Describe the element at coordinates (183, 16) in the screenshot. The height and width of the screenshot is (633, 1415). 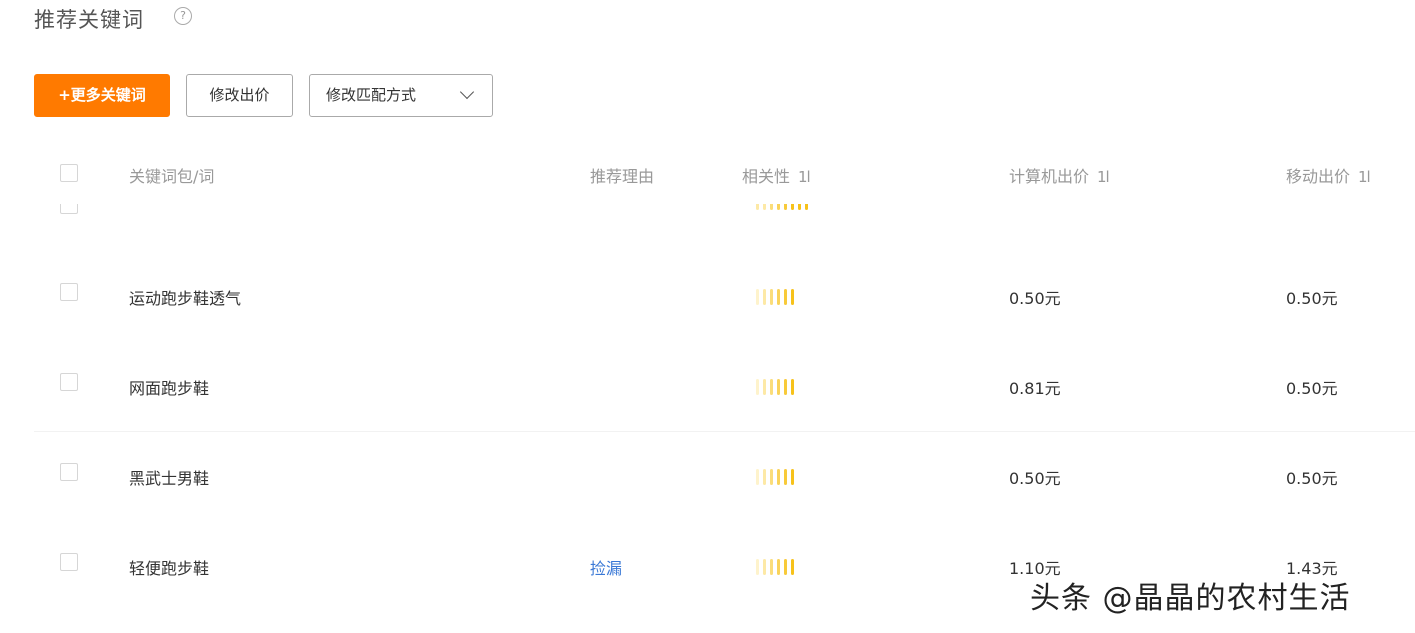
I see `help-icon: ?` at that location.